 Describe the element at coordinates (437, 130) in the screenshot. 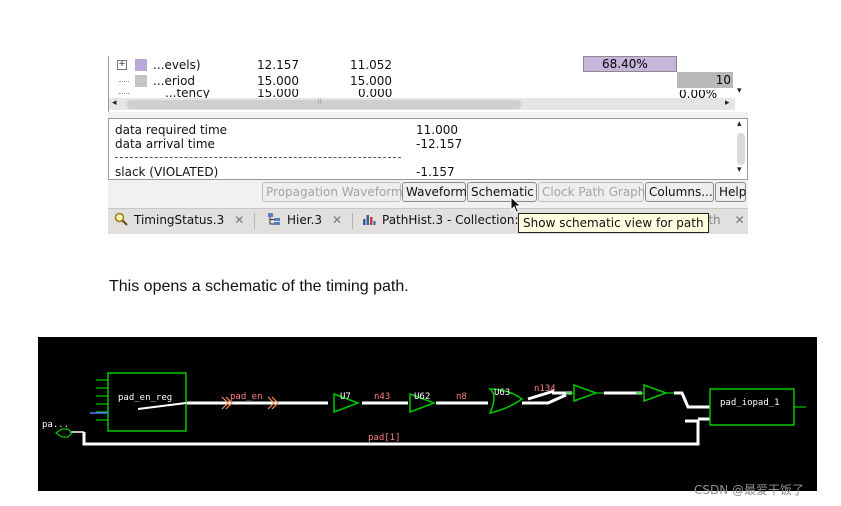

I see `required-time-value: 11.000` at that location.